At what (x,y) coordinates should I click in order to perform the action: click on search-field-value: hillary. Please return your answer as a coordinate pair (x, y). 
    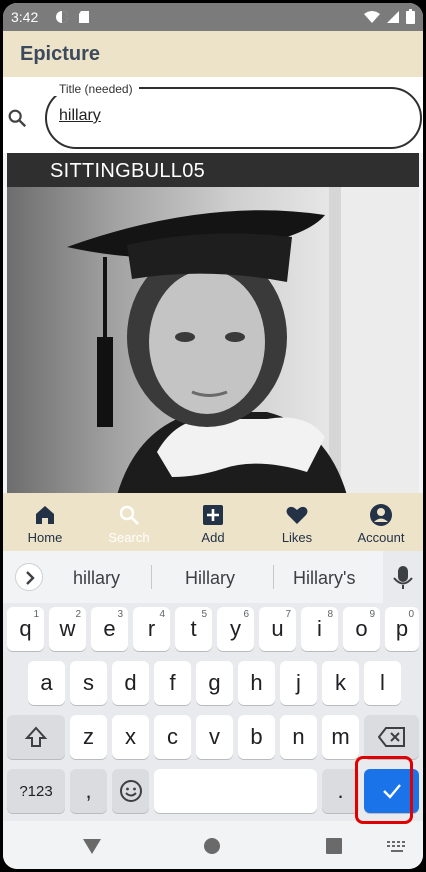
    Looking at the image, I should click on (80, 116).